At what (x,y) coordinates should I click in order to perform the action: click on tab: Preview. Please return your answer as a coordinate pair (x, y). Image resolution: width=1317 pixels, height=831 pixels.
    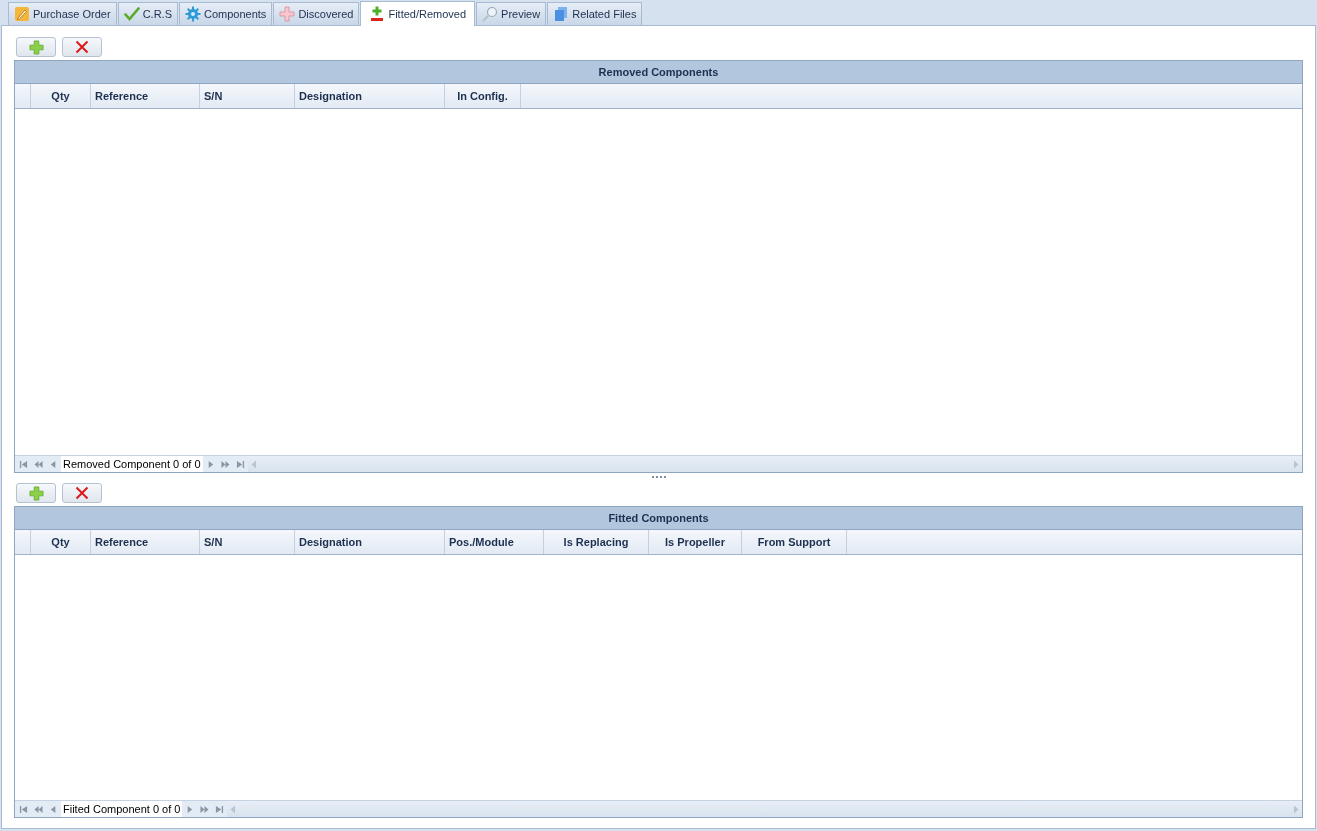
    Looking at the image, I should click on (511, 13).